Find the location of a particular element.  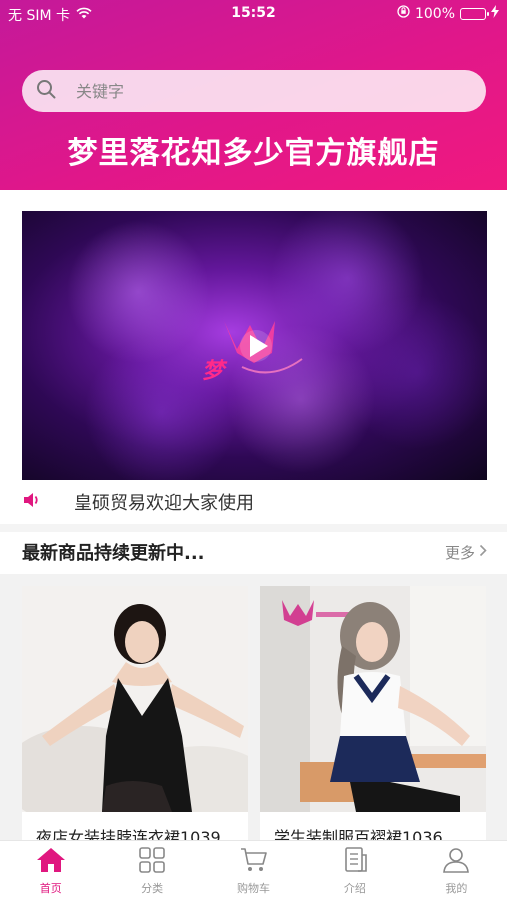

tab-home: 首页 is located at coordinates (50, 870).